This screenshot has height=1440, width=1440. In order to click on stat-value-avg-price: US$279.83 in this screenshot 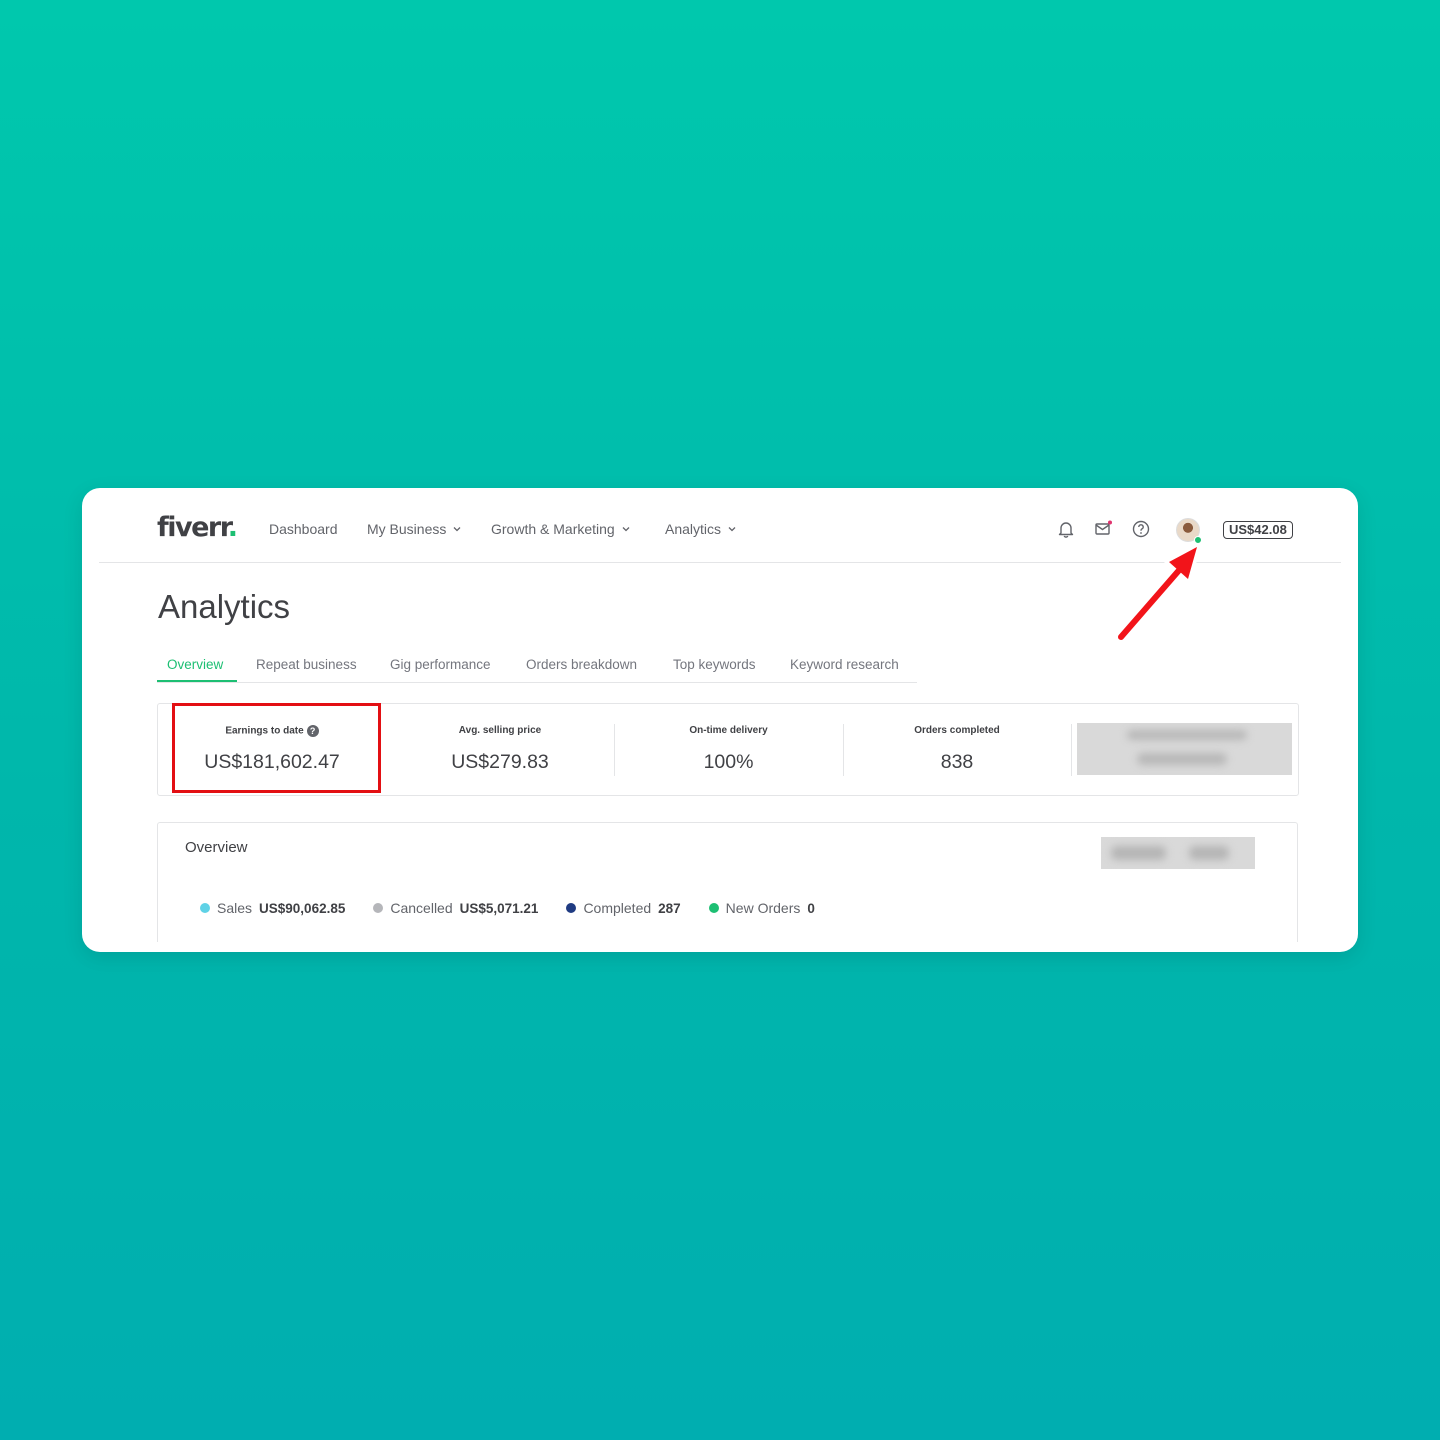, I will do `click(500, 762)`.